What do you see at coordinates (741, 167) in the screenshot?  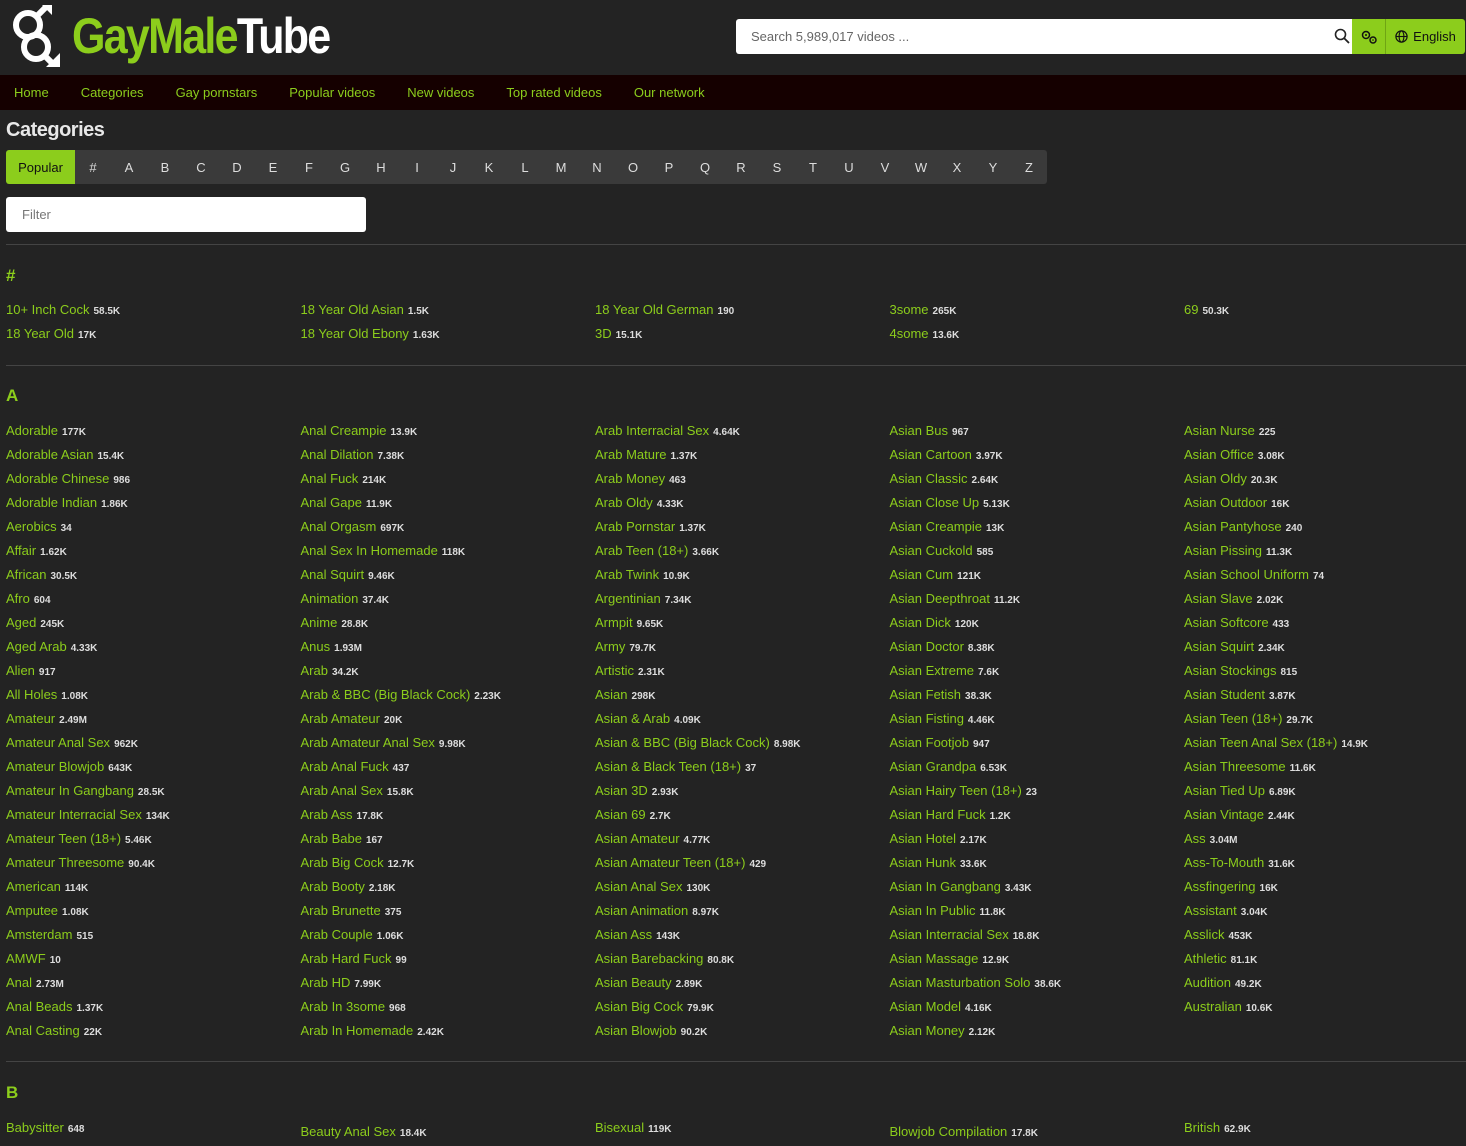 I see `letter-tab-r: R` at bounding box center [741, 167].